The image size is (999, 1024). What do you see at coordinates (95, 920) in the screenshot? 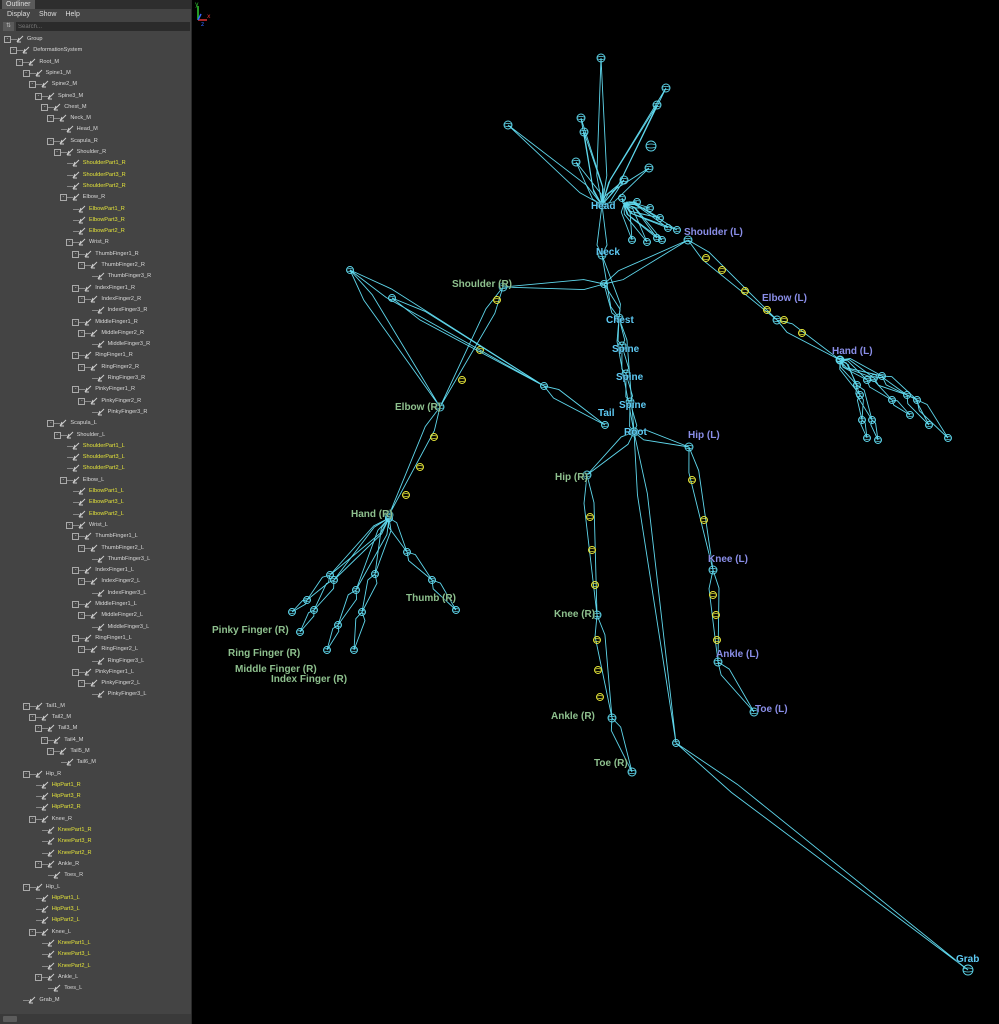
I see `tree-row: HipPart2_L` at bounding box center [95, 920].